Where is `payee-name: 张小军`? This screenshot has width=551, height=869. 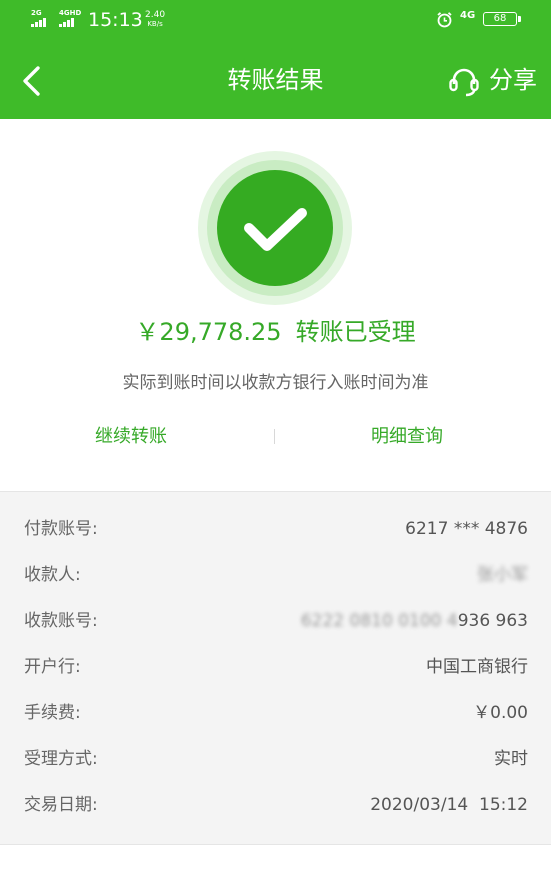 payee-name: 张小军 is located at coordinates (502, 575).